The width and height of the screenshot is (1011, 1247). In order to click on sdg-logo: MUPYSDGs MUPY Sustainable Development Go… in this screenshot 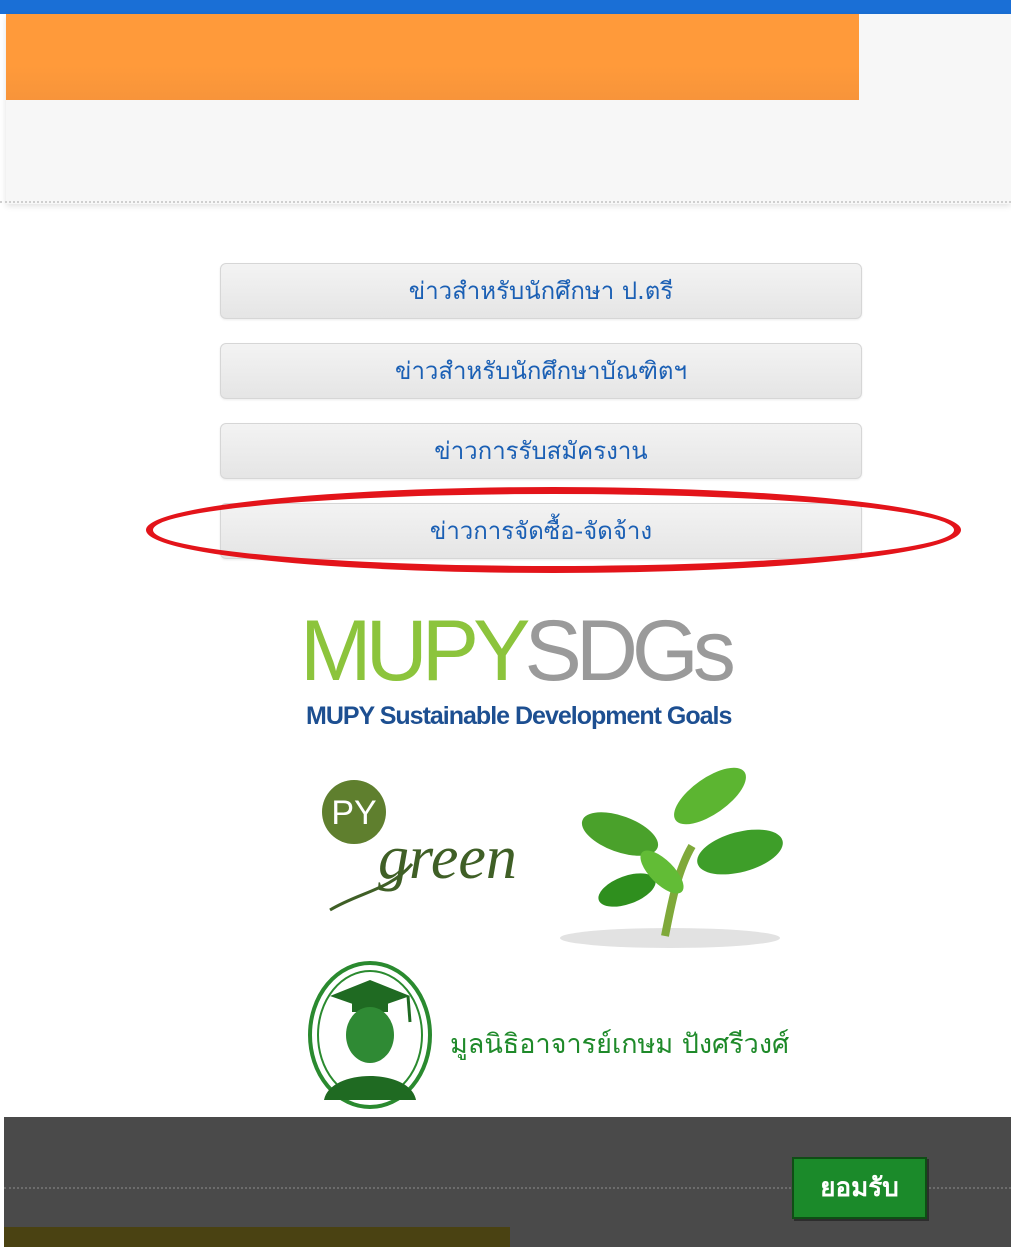, I will do `click(540, 669)`.